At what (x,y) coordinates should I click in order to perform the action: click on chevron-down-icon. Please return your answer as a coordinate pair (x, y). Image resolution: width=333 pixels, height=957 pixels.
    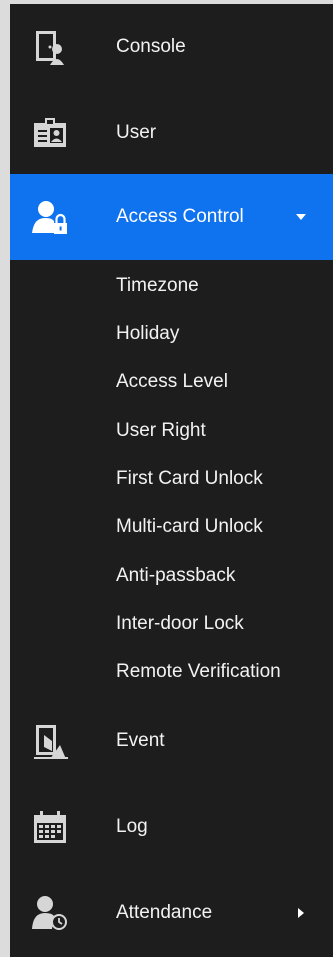
    Looking at the image, I should click on (301, 217).